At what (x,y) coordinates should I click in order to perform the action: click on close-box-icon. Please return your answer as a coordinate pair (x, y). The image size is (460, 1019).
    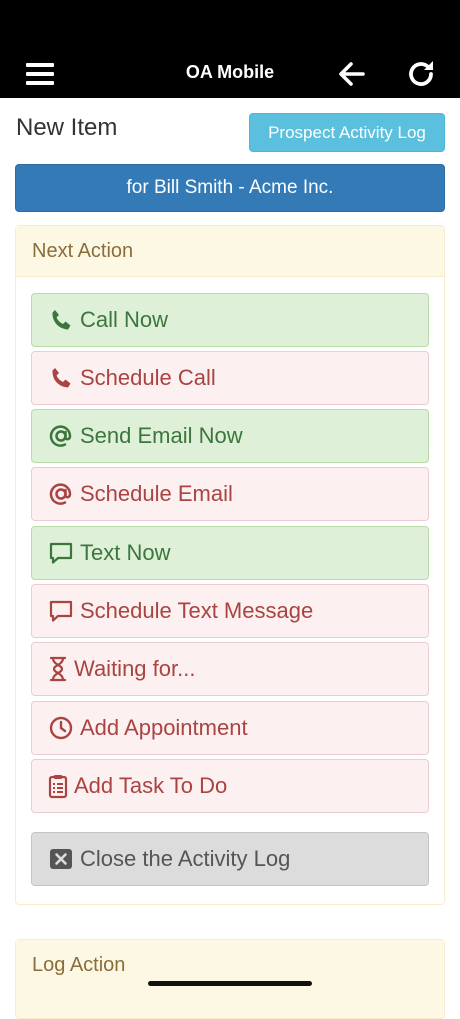
    Looking at the image, I should click on (61, 859).